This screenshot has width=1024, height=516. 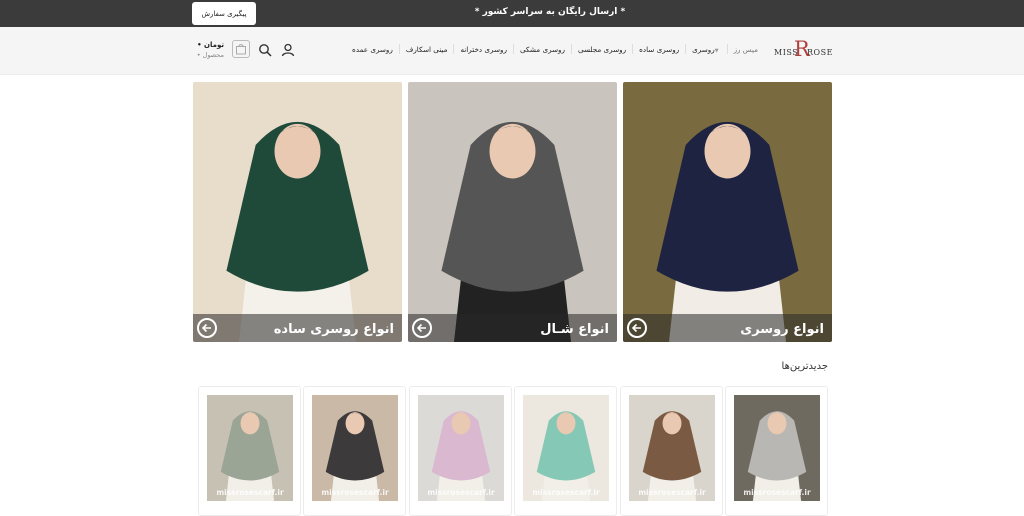 I want to click on section-title-newest: جدیدترین‌ها, so click(x=804, y=366).